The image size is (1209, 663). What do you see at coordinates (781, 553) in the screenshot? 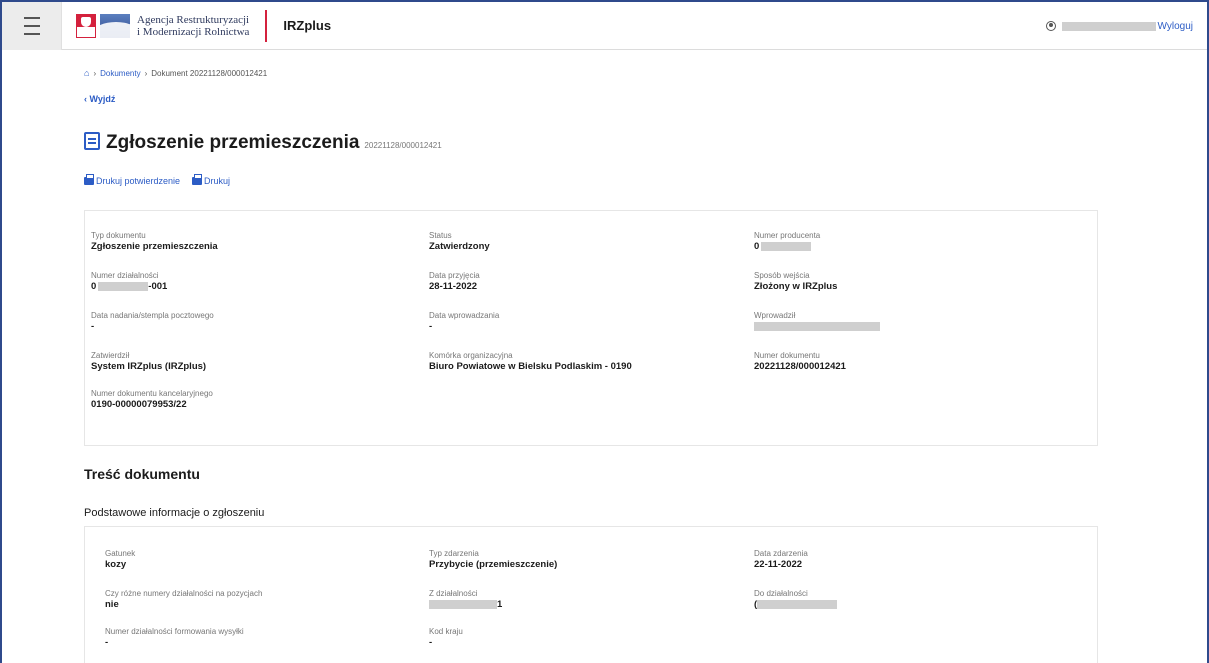
I see `info-label: Data zdarzenia` at bounding box center [781, 553].